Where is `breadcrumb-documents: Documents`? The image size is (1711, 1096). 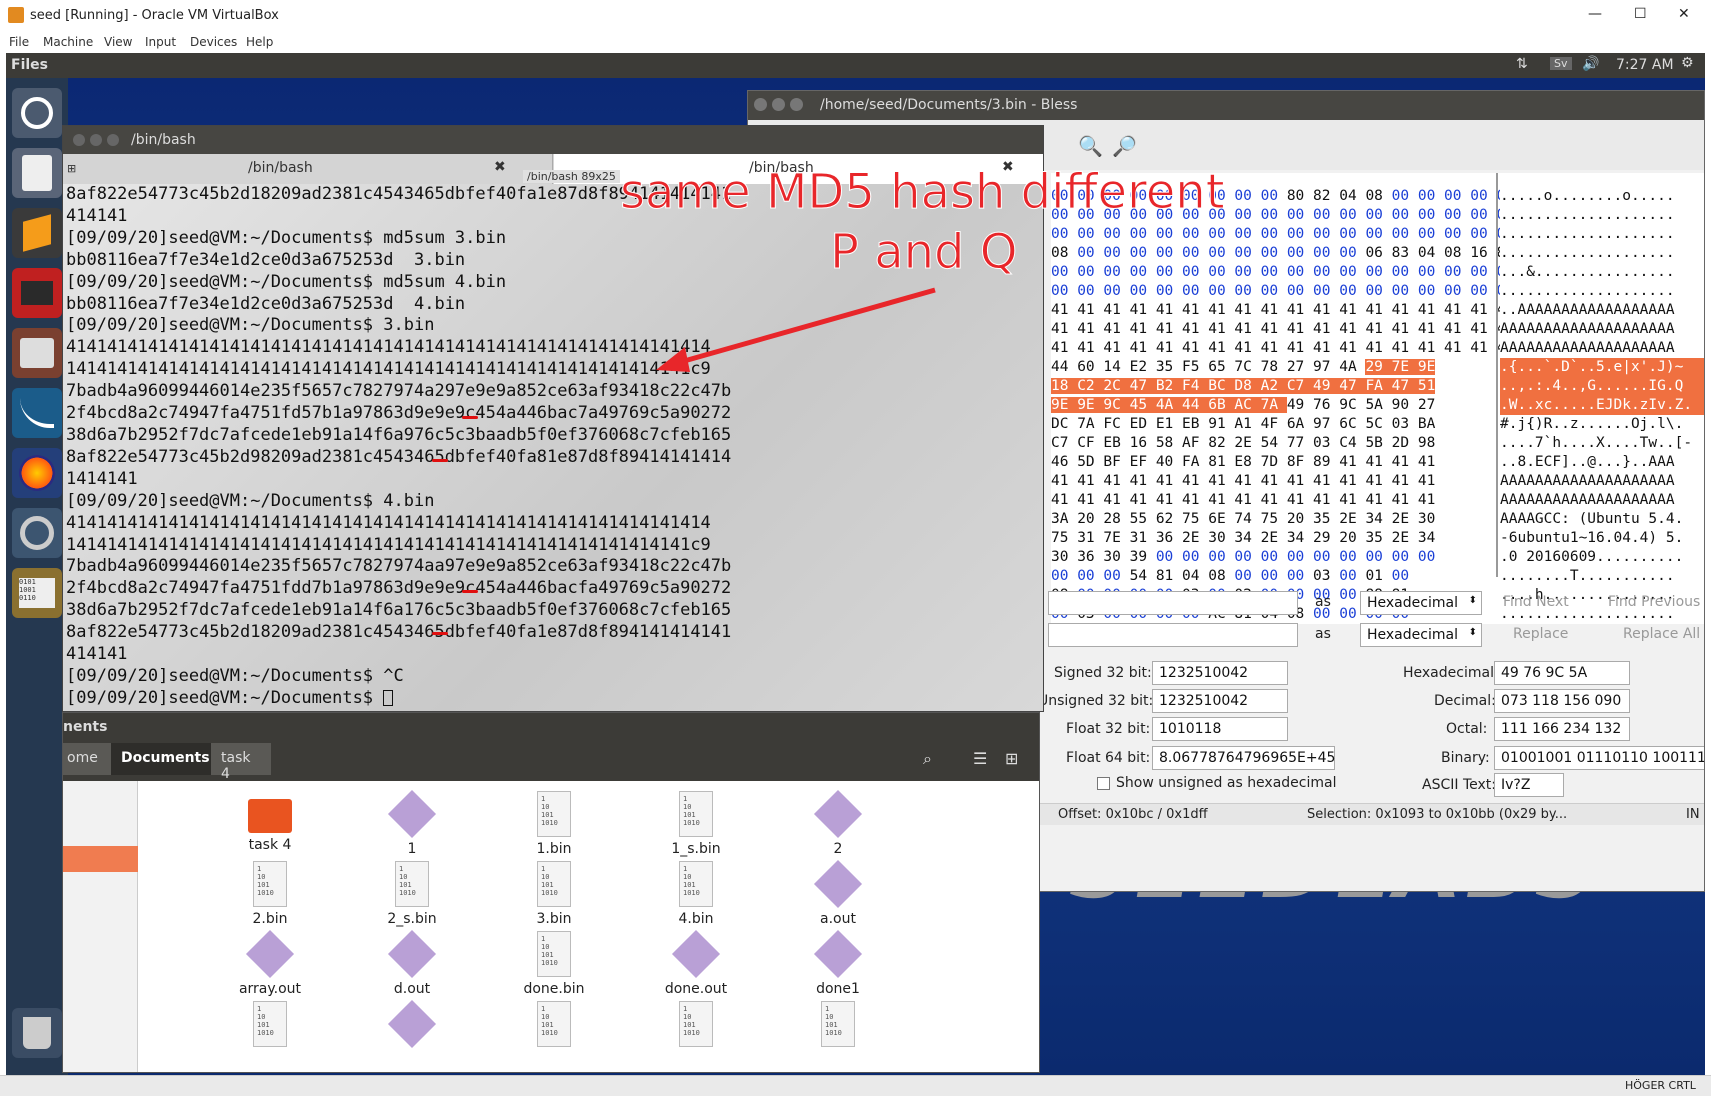
breadcrumb-documents: Documents is located at coordinates (161, 759).